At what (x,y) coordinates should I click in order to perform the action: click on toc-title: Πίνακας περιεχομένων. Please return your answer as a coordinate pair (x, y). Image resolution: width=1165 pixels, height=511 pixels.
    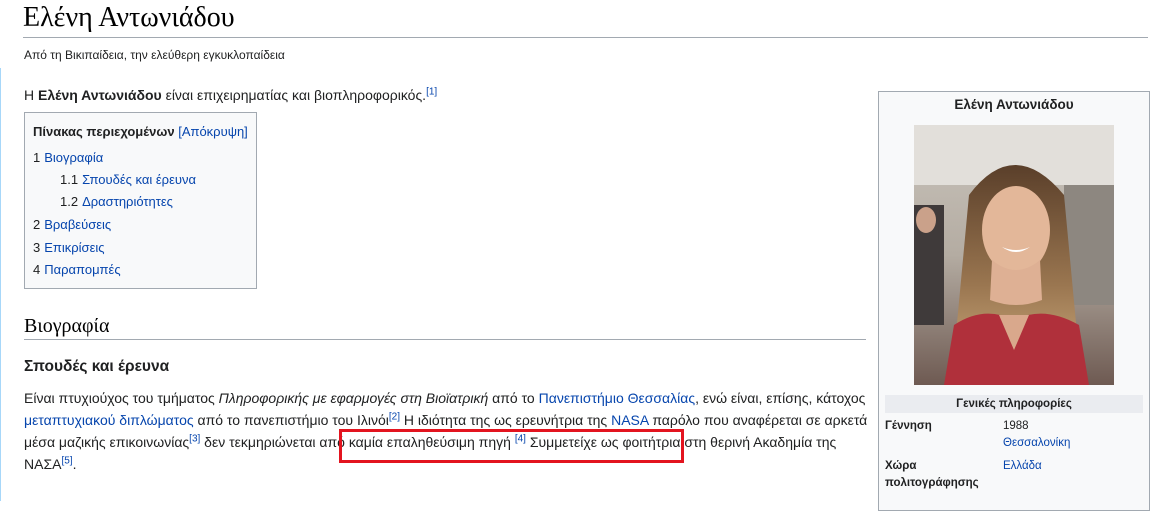
    Looking at the image, I should click on (104, 131).